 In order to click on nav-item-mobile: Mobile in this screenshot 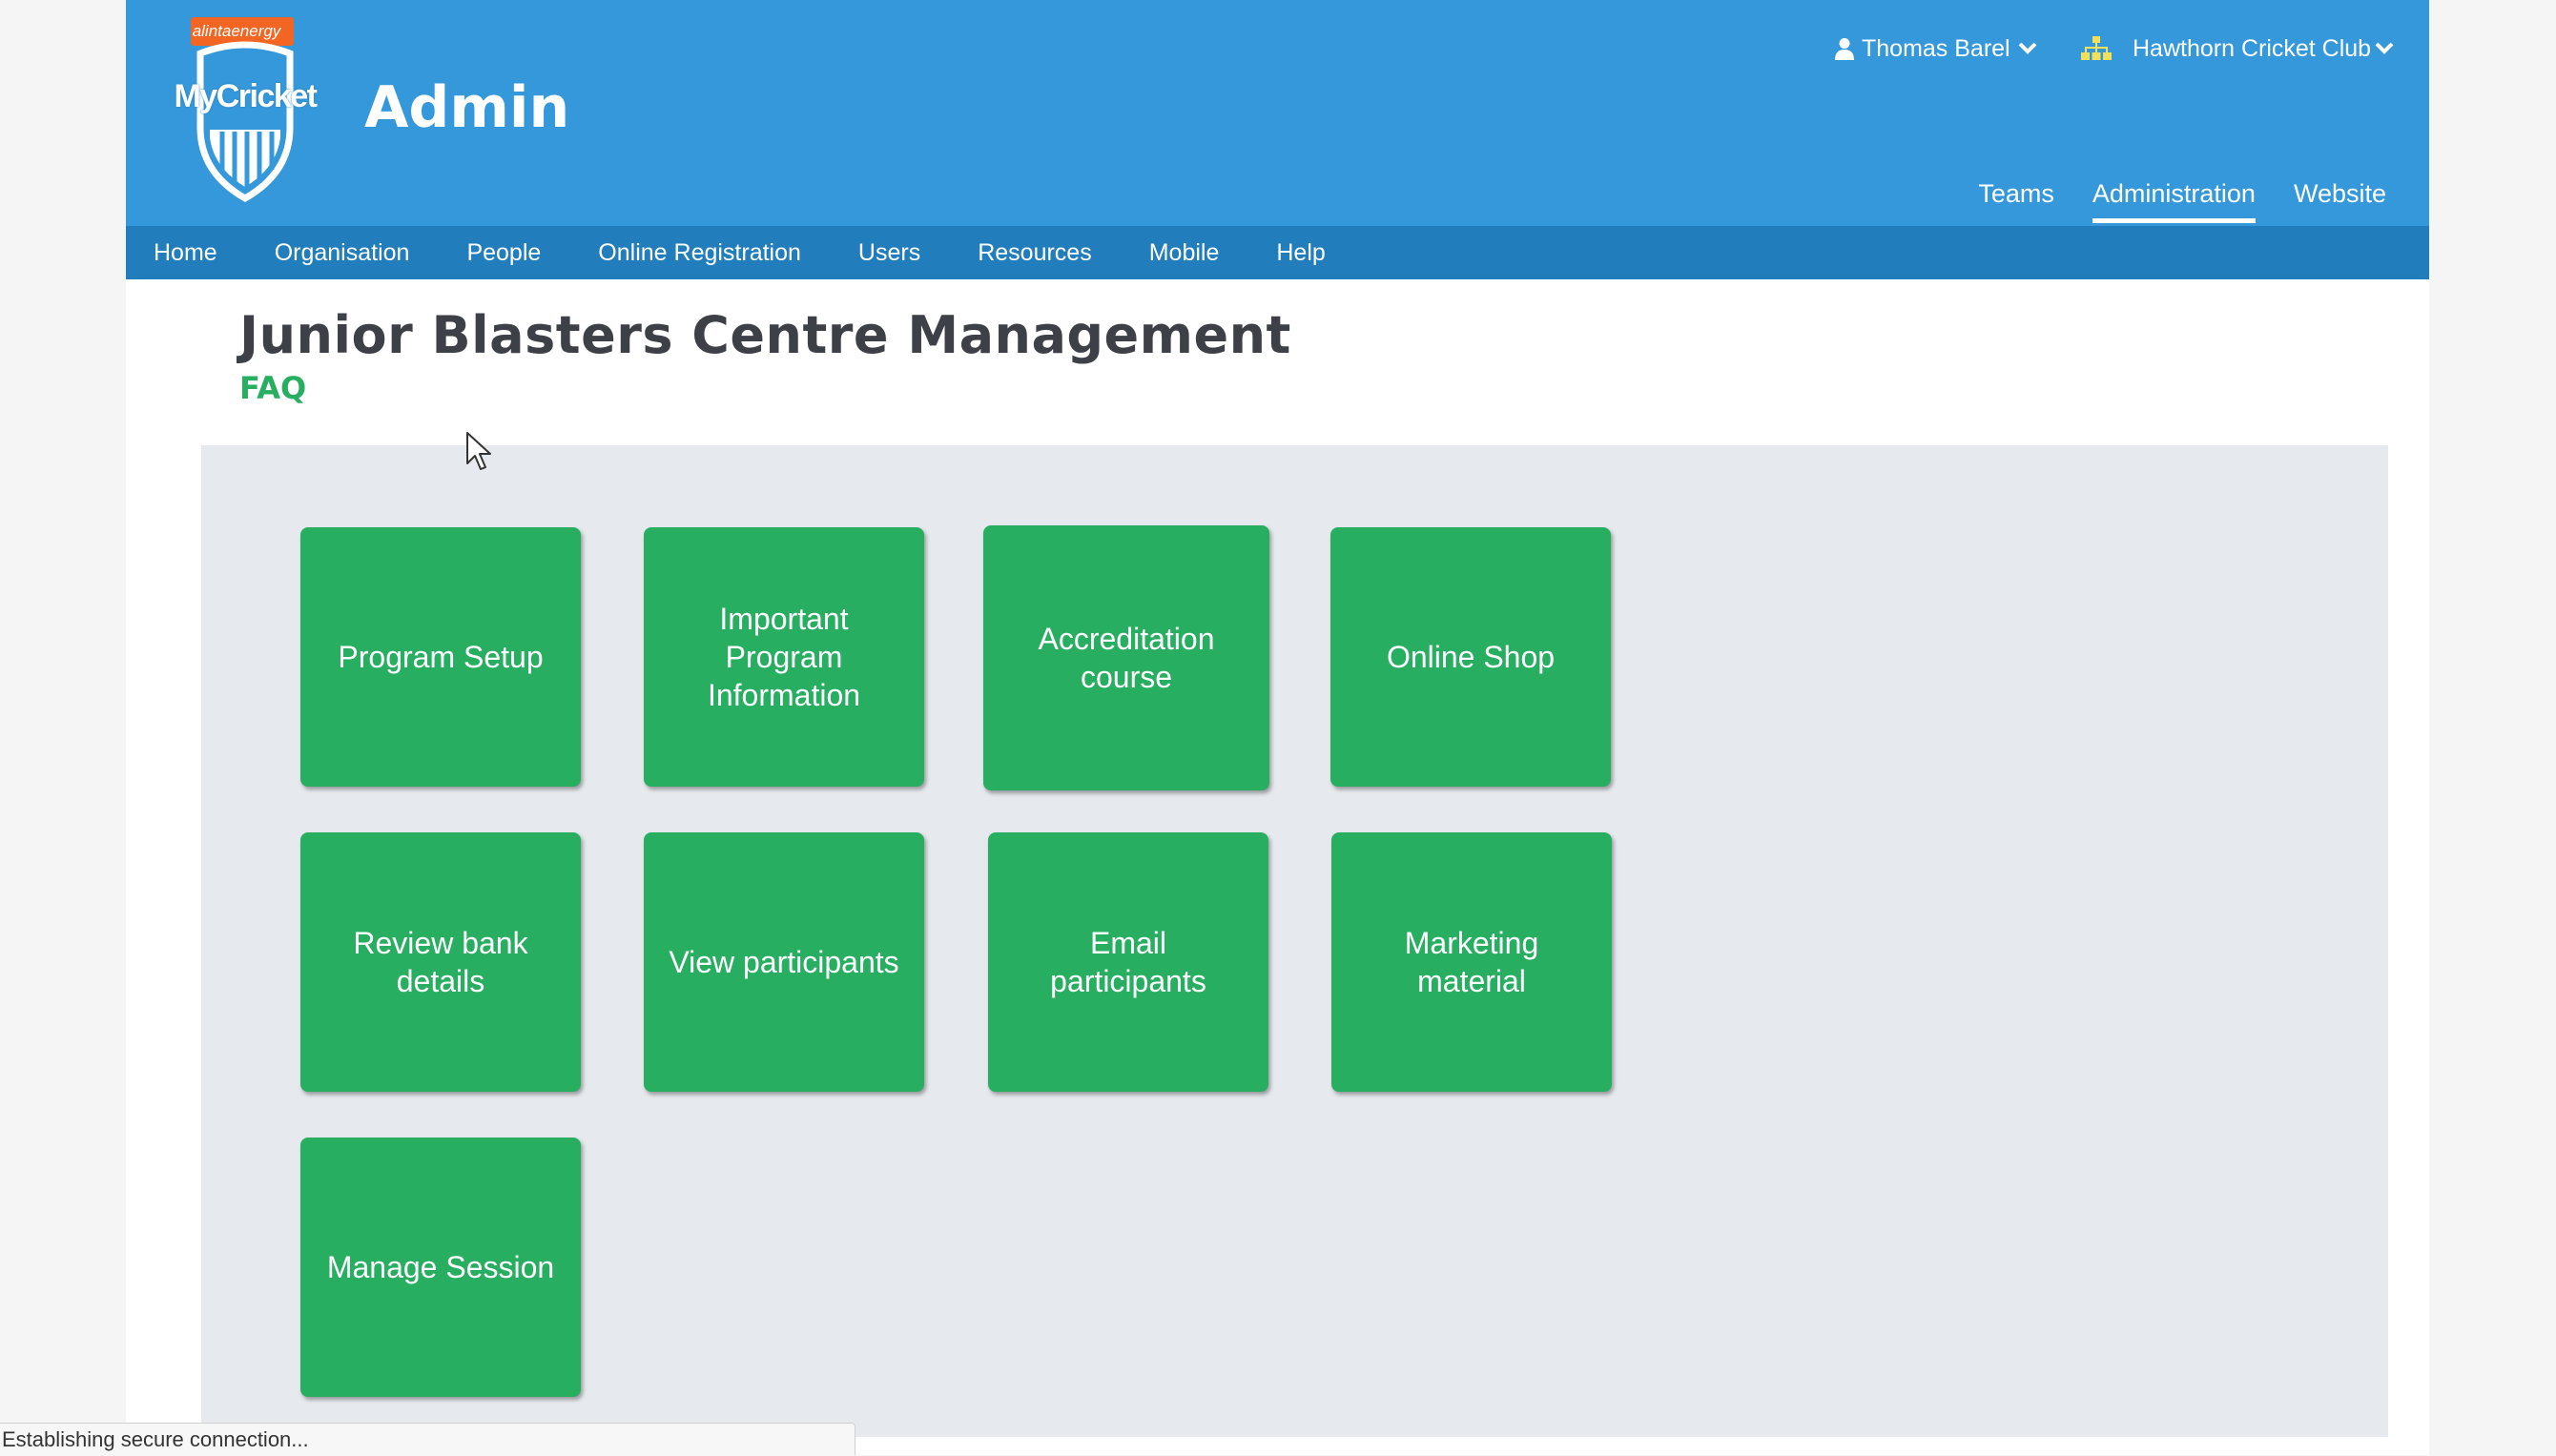, I will do `click(1184, 253)`.